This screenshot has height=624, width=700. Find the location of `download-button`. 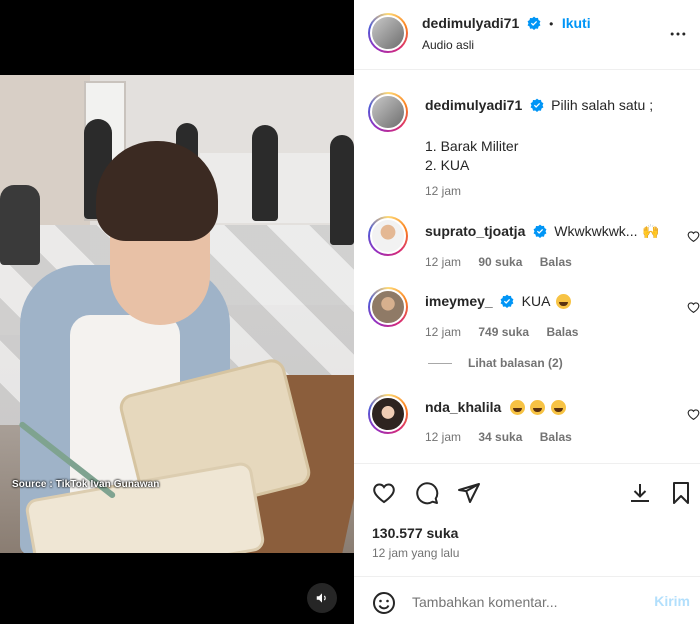

download-button is located at coordinates (640, 495).